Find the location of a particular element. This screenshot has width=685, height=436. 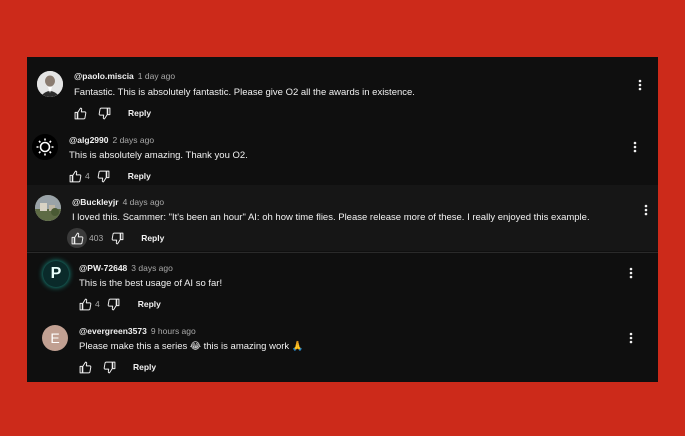

comment-timestamp: 4 days ago is located at coordinates (144, 202).